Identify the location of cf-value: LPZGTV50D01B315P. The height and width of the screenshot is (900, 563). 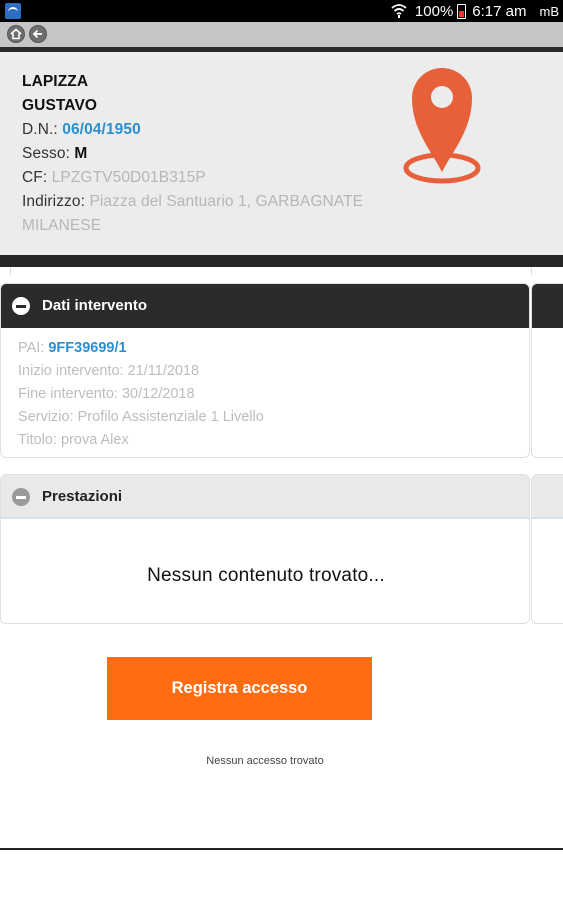
(128, 177).